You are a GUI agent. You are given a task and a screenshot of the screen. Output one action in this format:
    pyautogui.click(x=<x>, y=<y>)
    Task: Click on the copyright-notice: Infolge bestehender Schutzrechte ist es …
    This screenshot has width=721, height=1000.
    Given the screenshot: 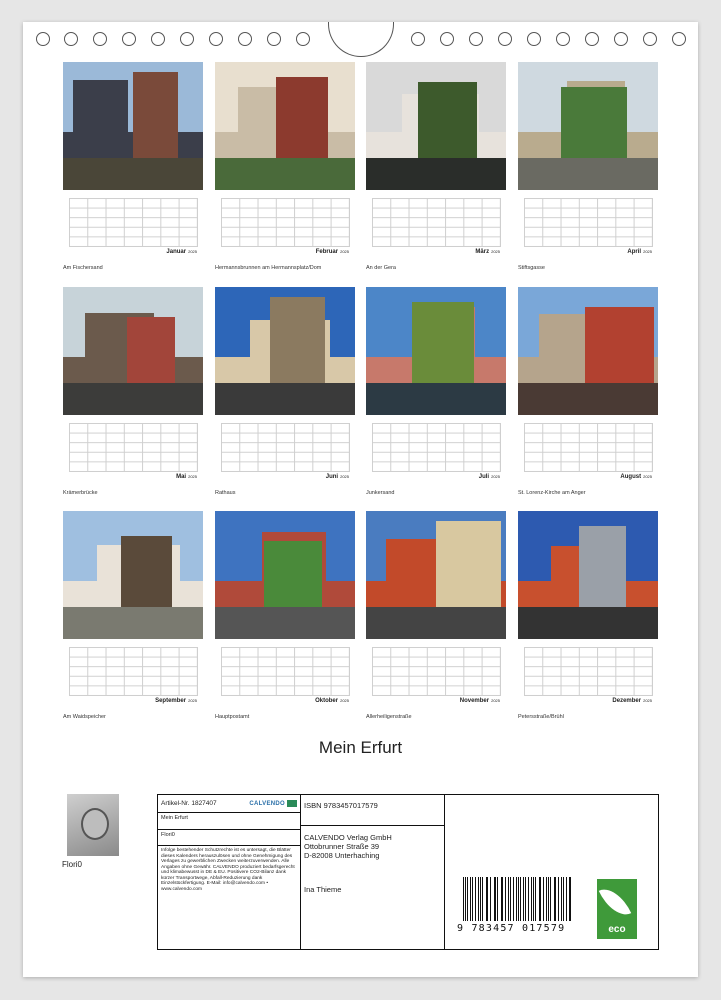 What is the action you would take?
    pyautogui.click(x=228, y=870)
    